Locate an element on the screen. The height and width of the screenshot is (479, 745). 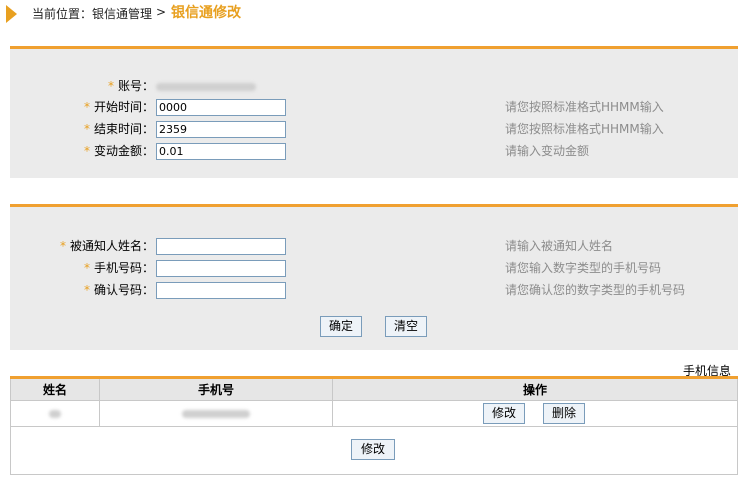
table-header: 姓名 手机号 操作 is located at coordinates (374, 390).